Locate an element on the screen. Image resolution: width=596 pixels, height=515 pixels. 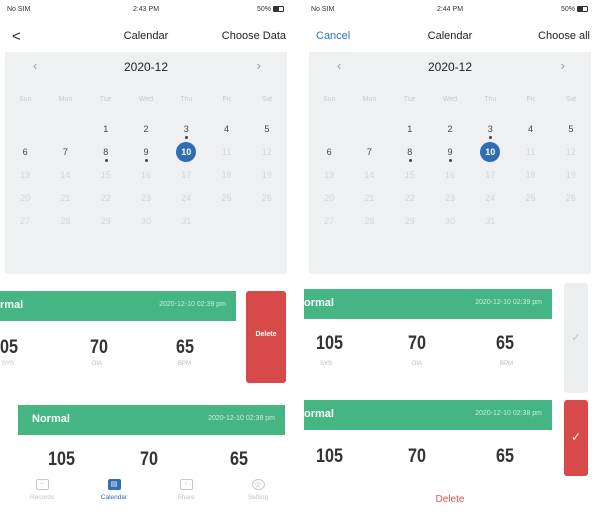
day-number: 3 is located at coordinates (186, 129).